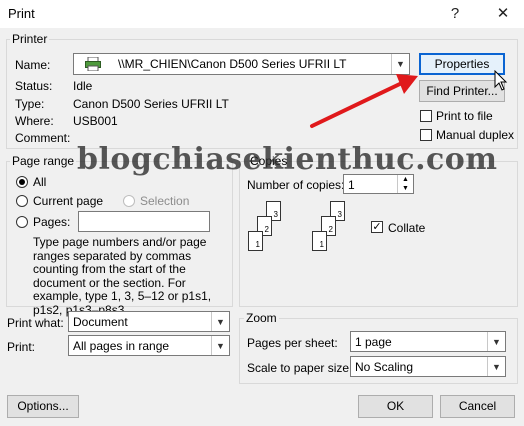 This screenshot has height=426, width=524. Describe the element at coordinates (405, 188) in the screenshot. I see `spin-down-icon: ▼` at that location.